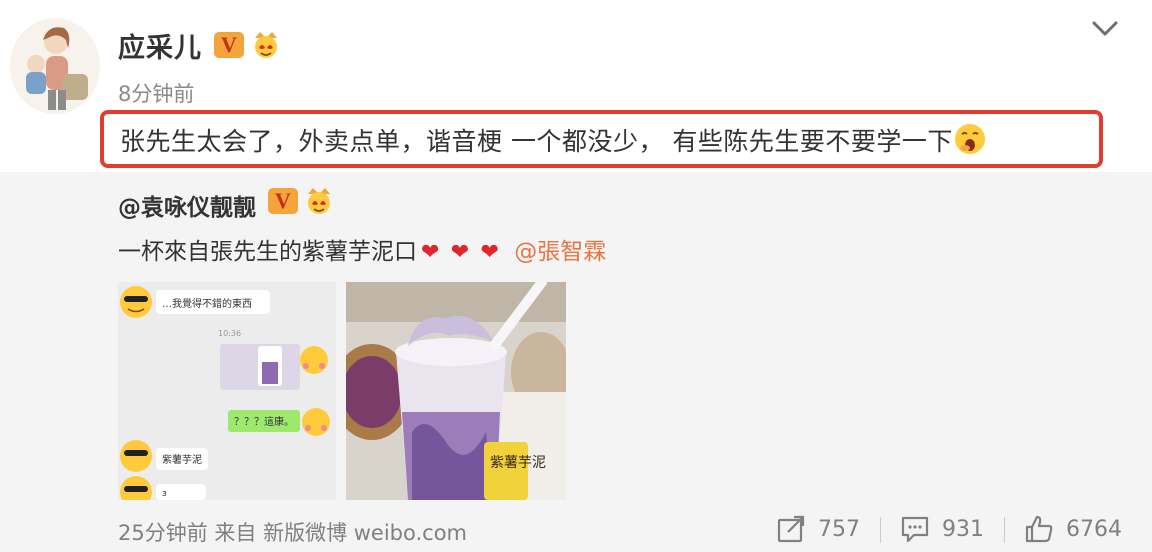 Image resolution: width=1152 pixels, height=552 pixels. What do you see at coordinates (156, 93) in the screenshot?
I see `post-timestamp: 8分钟前` at bounding box center [156, 93].